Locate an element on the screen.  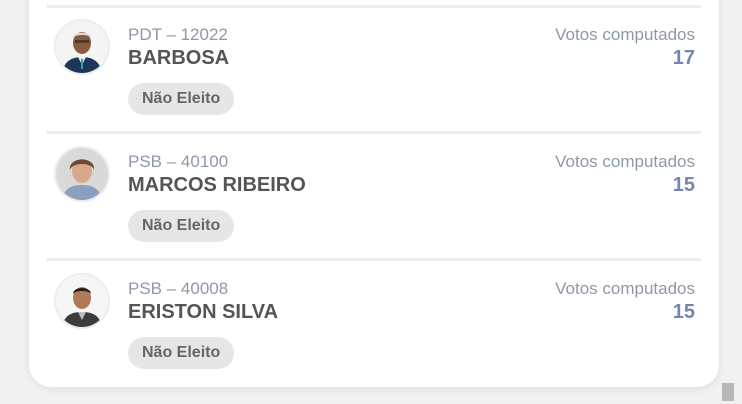
candidate-party-number: PDT – 12022 is located at coordinates (178, 34).